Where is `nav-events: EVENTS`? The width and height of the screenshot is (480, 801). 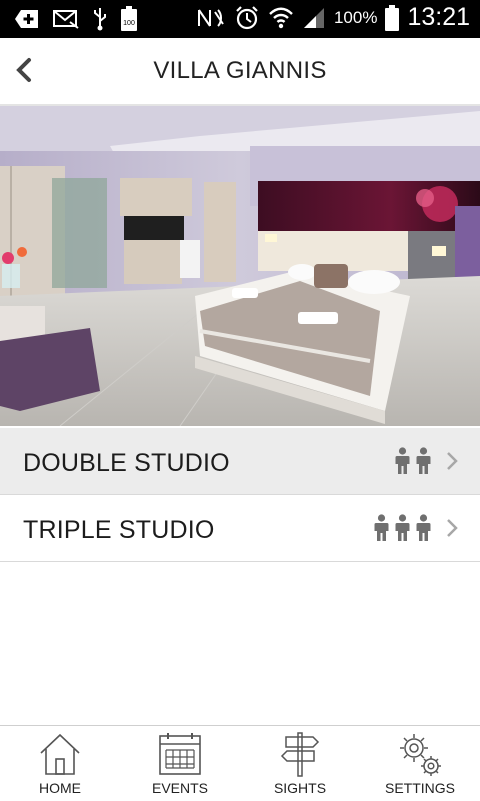
nav-events: EVENTS is located at coordinates (180, 763).